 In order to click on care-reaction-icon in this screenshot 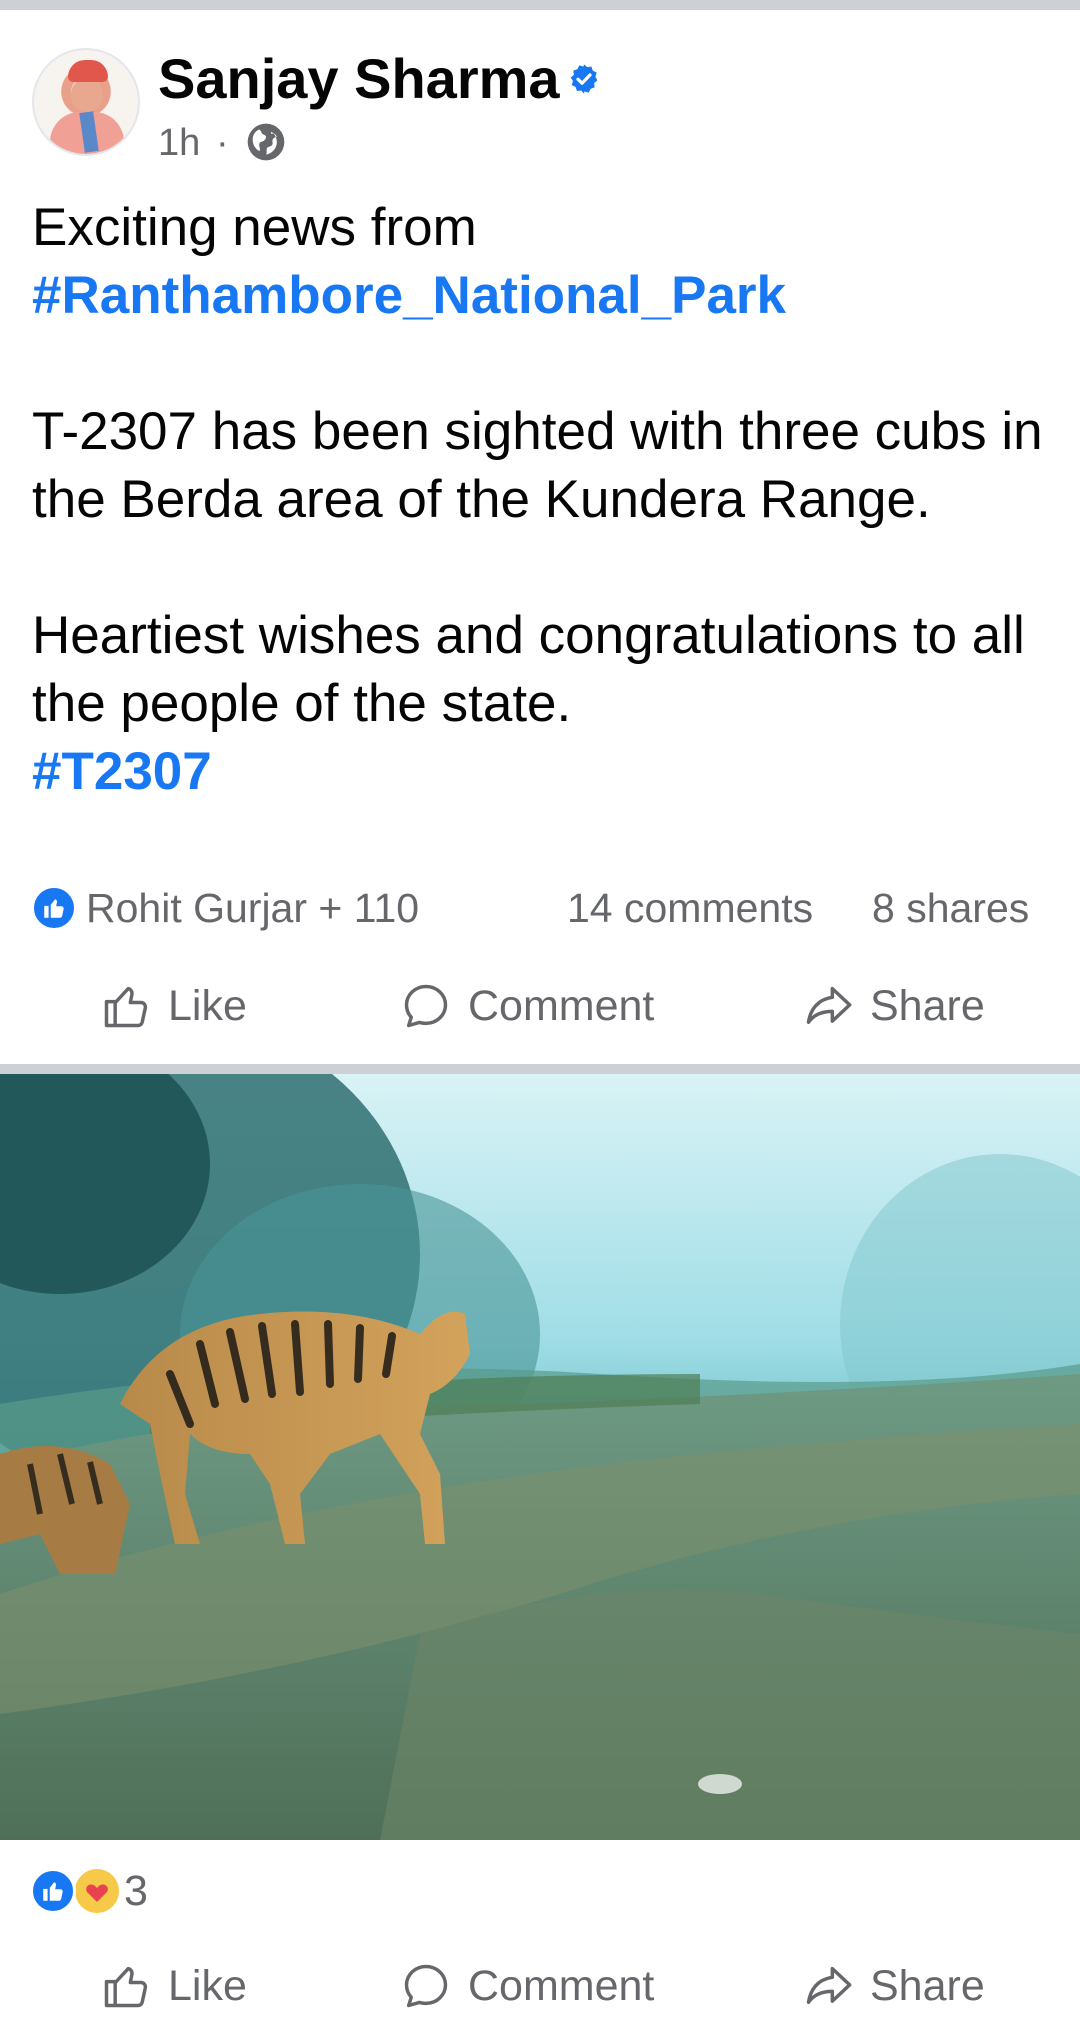, I will do `click(97, 1891)`.